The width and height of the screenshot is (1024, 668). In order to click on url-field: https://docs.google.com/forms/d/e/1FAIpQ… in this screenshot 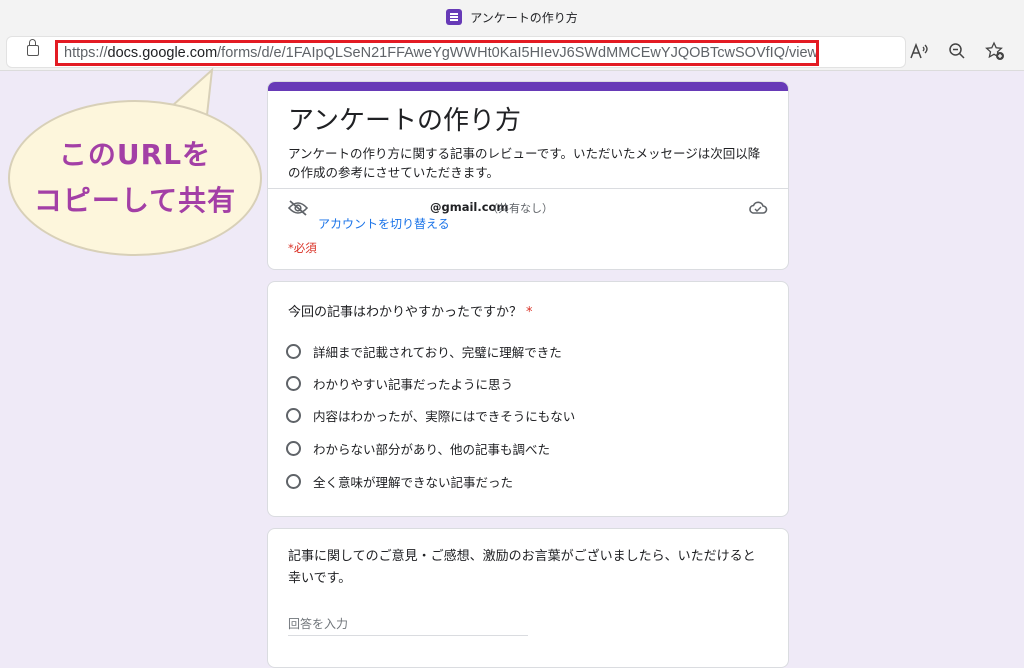, I will do `click(437, 53)`.